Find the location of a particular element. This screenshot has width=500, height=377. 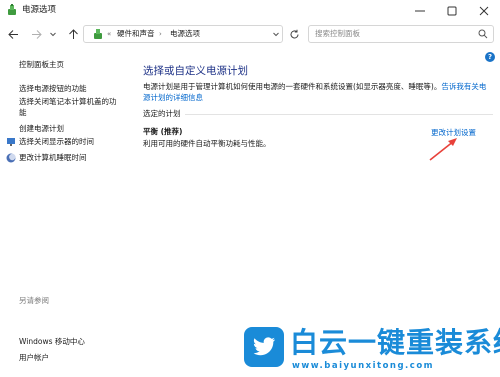

plan-name-balanced: 平衡 (推荐) is located at coordinates (162, 131).